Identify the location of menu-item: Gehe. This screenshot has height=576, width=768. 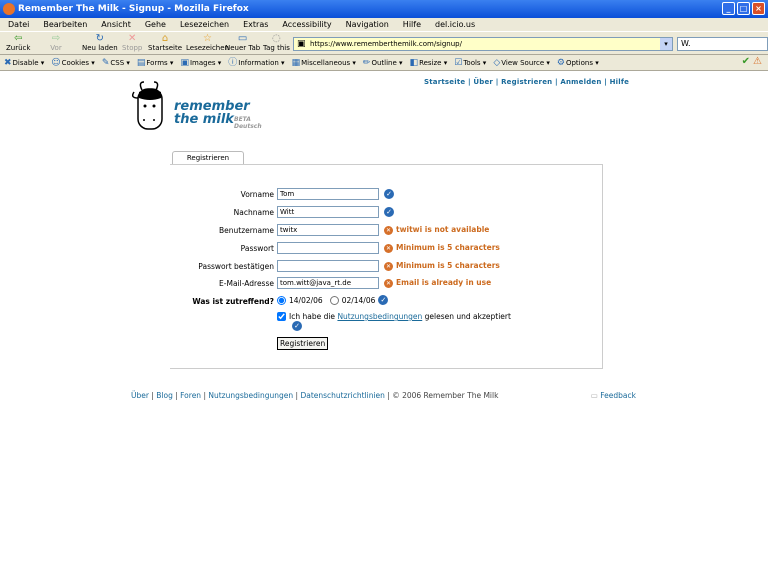
(155, 24).